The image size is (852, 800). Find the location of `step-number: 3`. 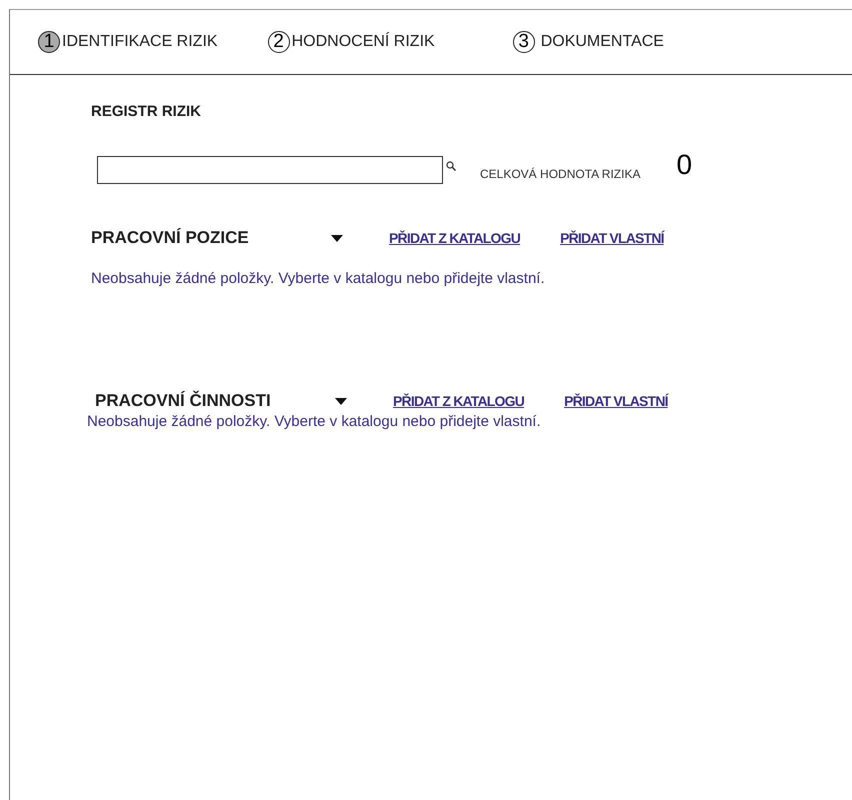

step-number: 3 is located at coordinates (523, 42).